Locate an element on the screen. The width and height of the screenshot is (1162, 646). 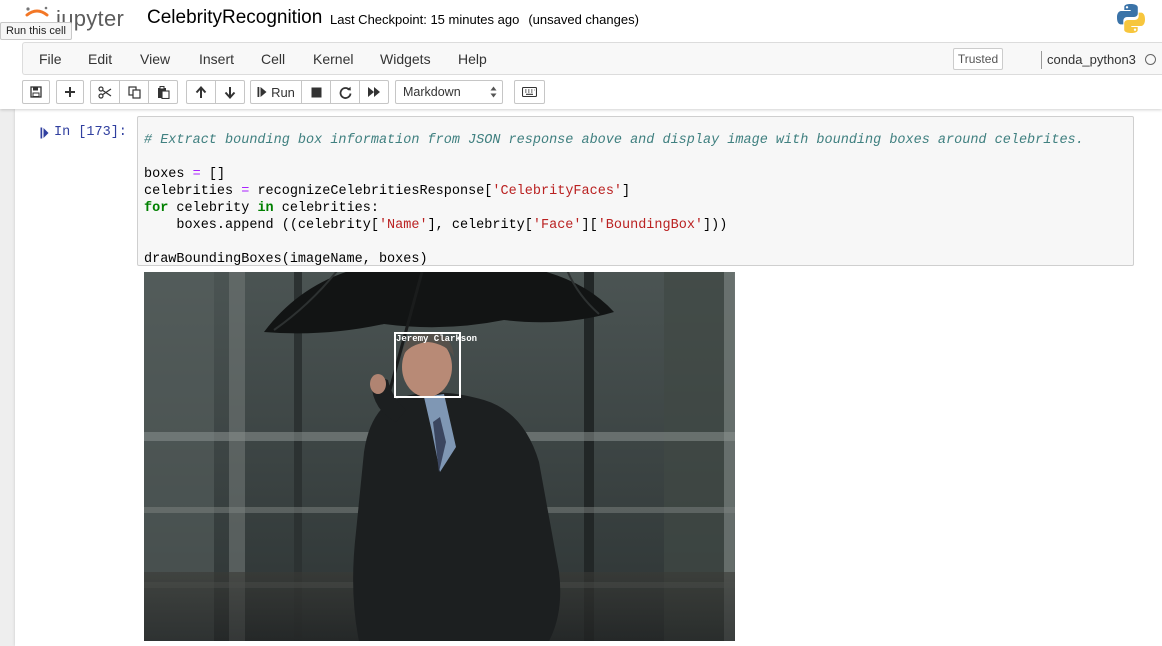
keyboard-icon is located at coordinates (529, 92).